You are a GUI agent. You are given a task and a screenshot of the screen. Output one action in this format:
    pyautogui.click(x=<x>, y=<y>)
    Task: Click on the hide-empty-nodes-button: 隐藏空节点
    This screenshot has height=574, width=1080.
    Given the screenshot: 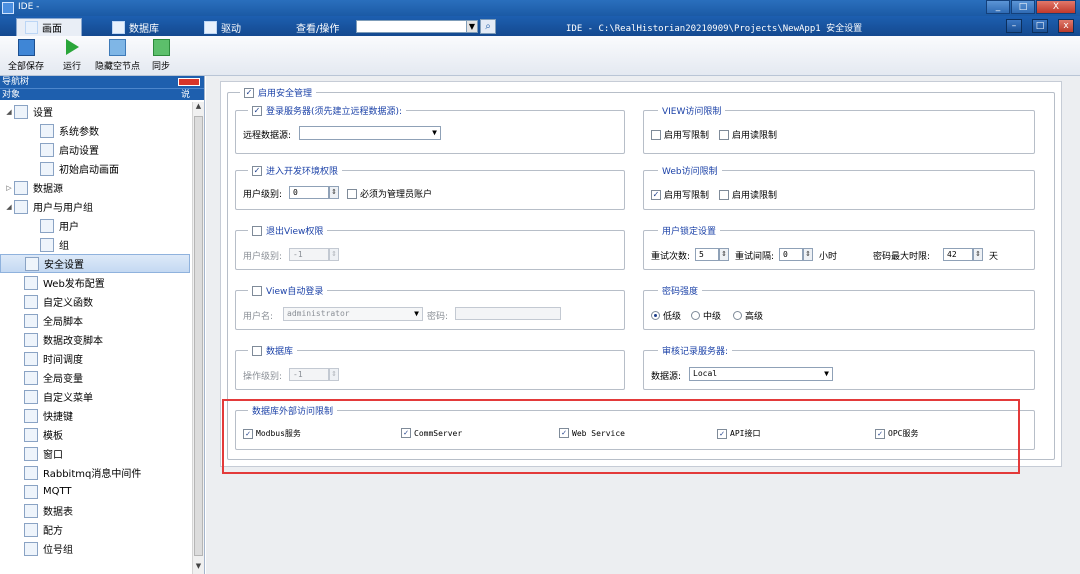 What is the action you would take?
    pyautogui.click(x=117, y=55)
    